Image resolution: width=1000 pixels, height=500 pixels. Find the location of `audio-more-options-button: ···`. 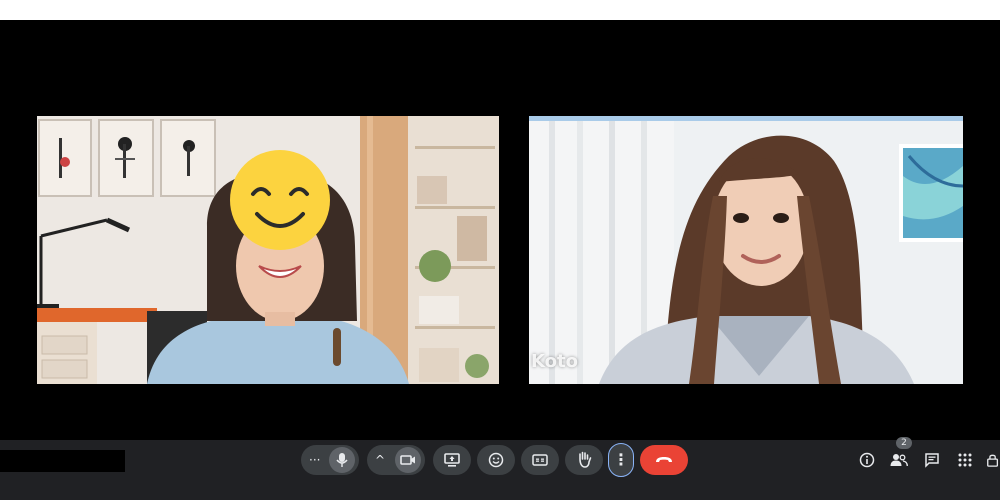

audio-more-options-button: ··· is located at coordinates (314, 460).